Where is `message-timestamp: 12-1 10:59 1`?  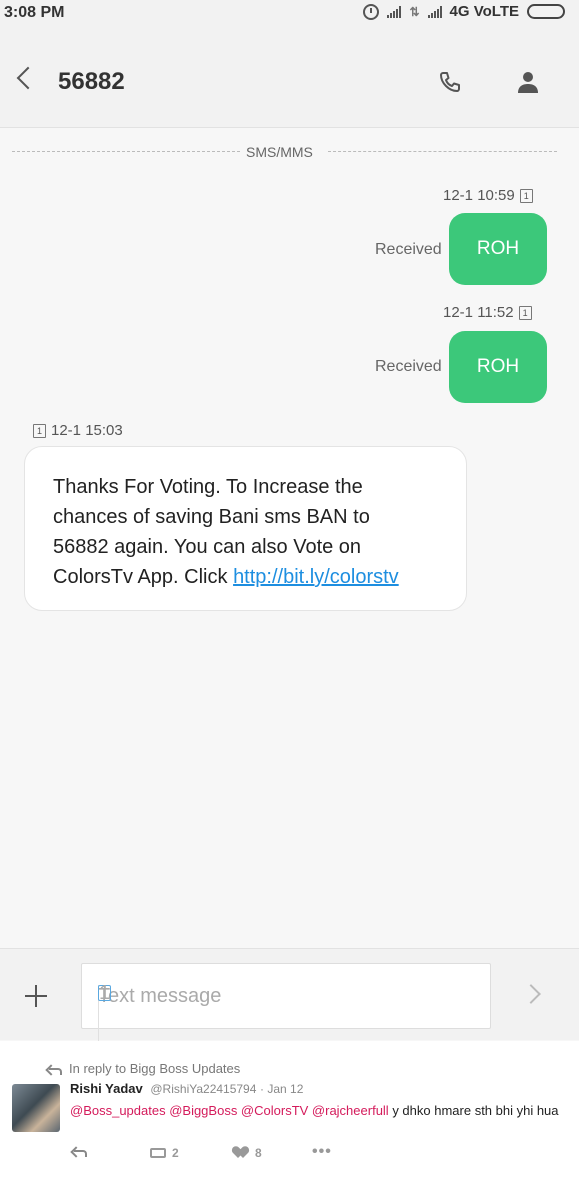 message-timestamp: 12-1 10:59 1 is located at coordinates (488, 195).